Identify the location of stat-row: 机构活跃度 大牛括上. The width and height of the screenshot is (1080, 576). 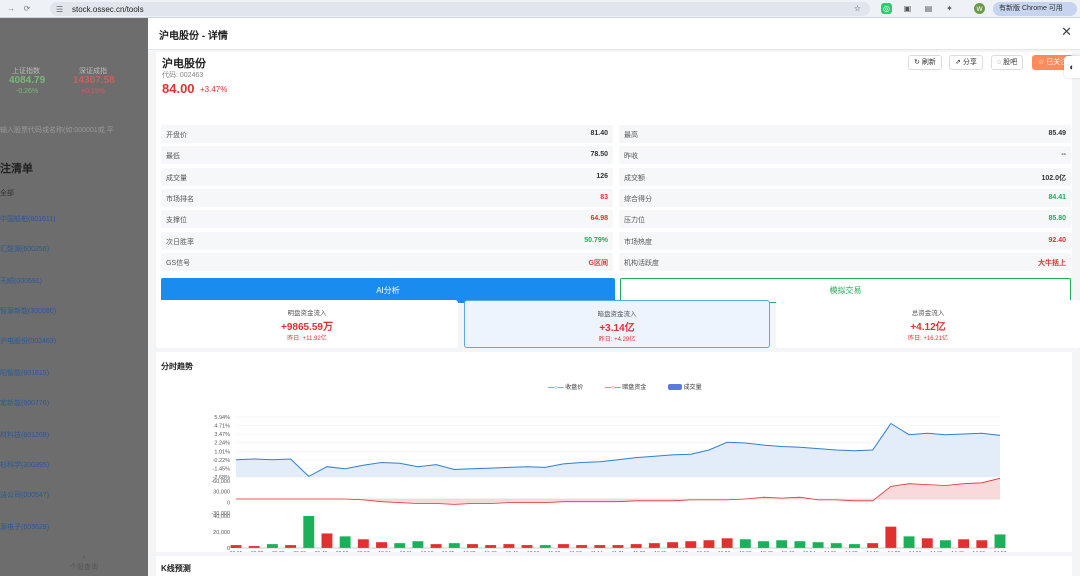
(845, 261).